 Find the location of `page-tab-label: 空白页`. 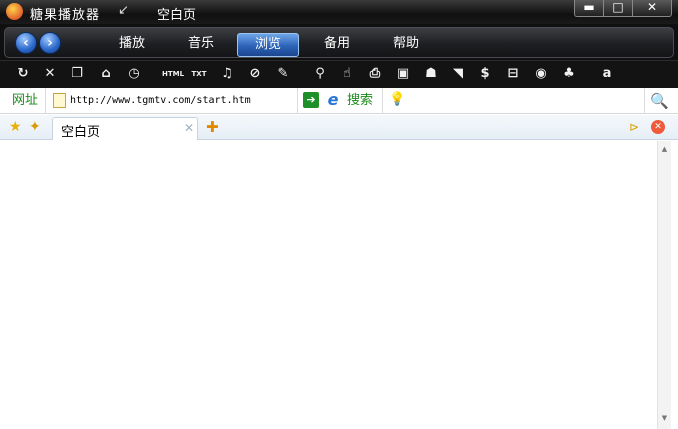

page-tab-label: 空白页 is located at coordinates (81, 132).